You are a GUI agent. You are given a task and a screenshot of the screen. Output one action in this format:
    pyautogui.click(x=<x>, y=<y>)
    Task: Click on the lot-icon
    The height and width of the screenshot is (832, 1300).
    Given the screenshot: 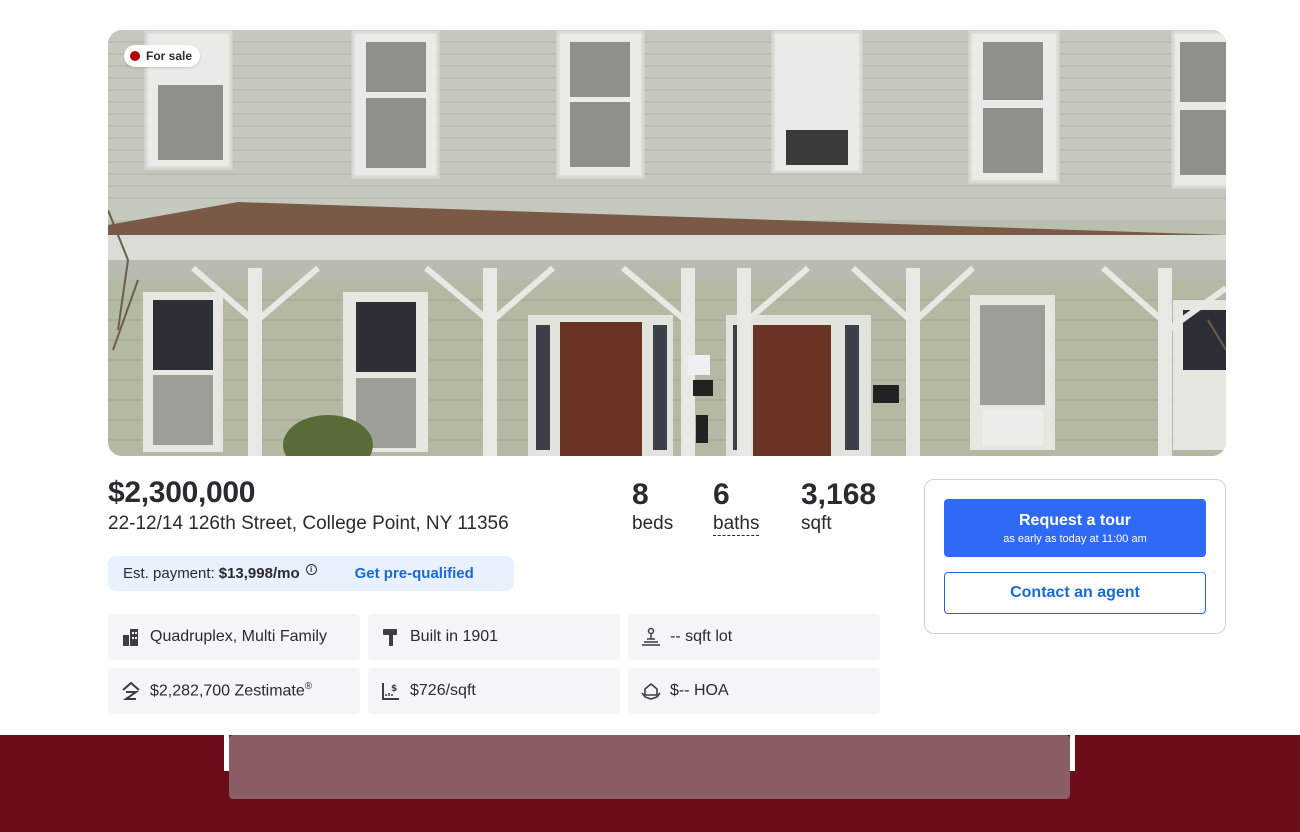 What is the action you would take?
    pyautogui.click(x=650, y=637)
    